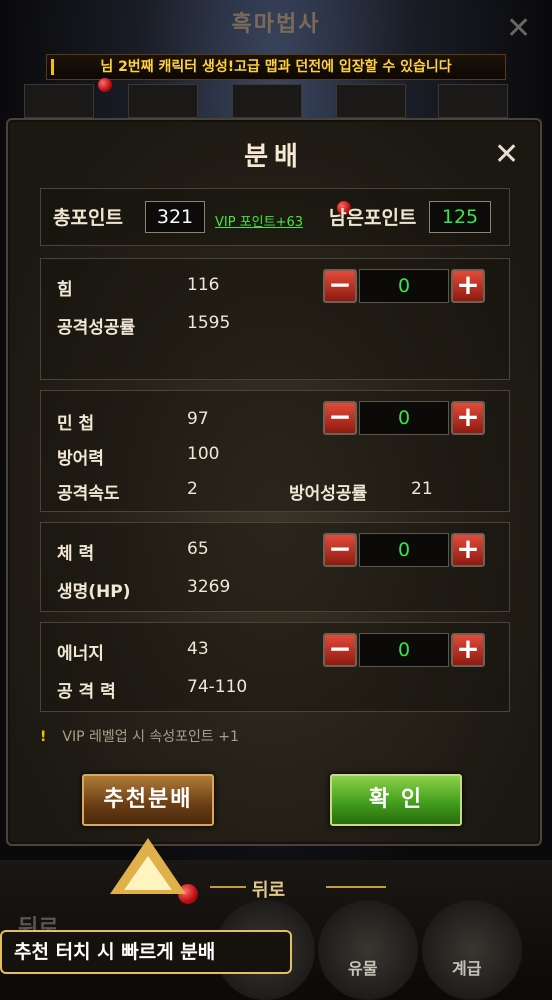 This screenshot has height=1000, width=552. Describe the element at coordinates (203, 454) in the screenshot. I see `detail-value: 100` at that location.